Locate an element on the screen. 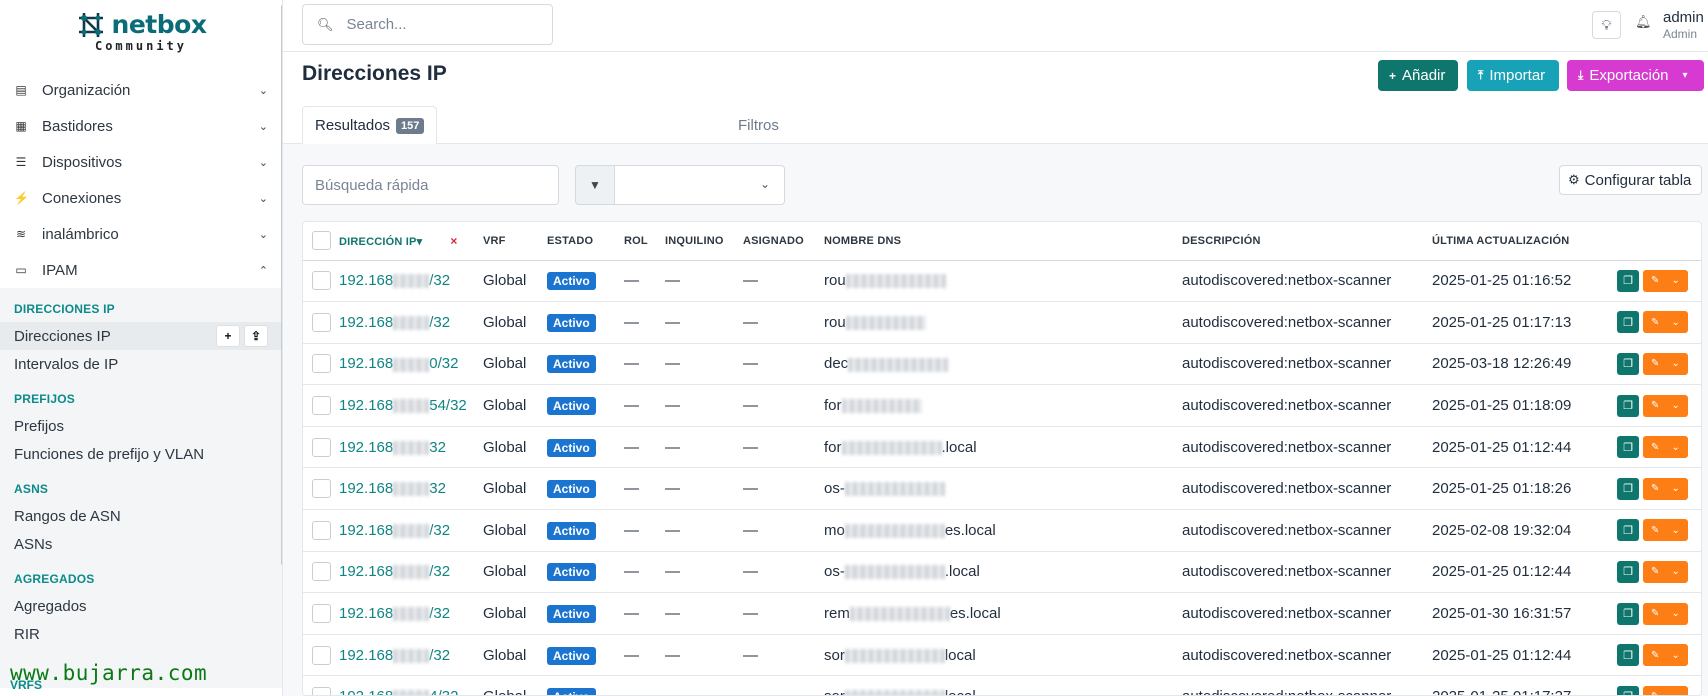 This screenshot has width=1708, height=696. col-asignado: ASIGNADO is located at coordinates (783, 241).